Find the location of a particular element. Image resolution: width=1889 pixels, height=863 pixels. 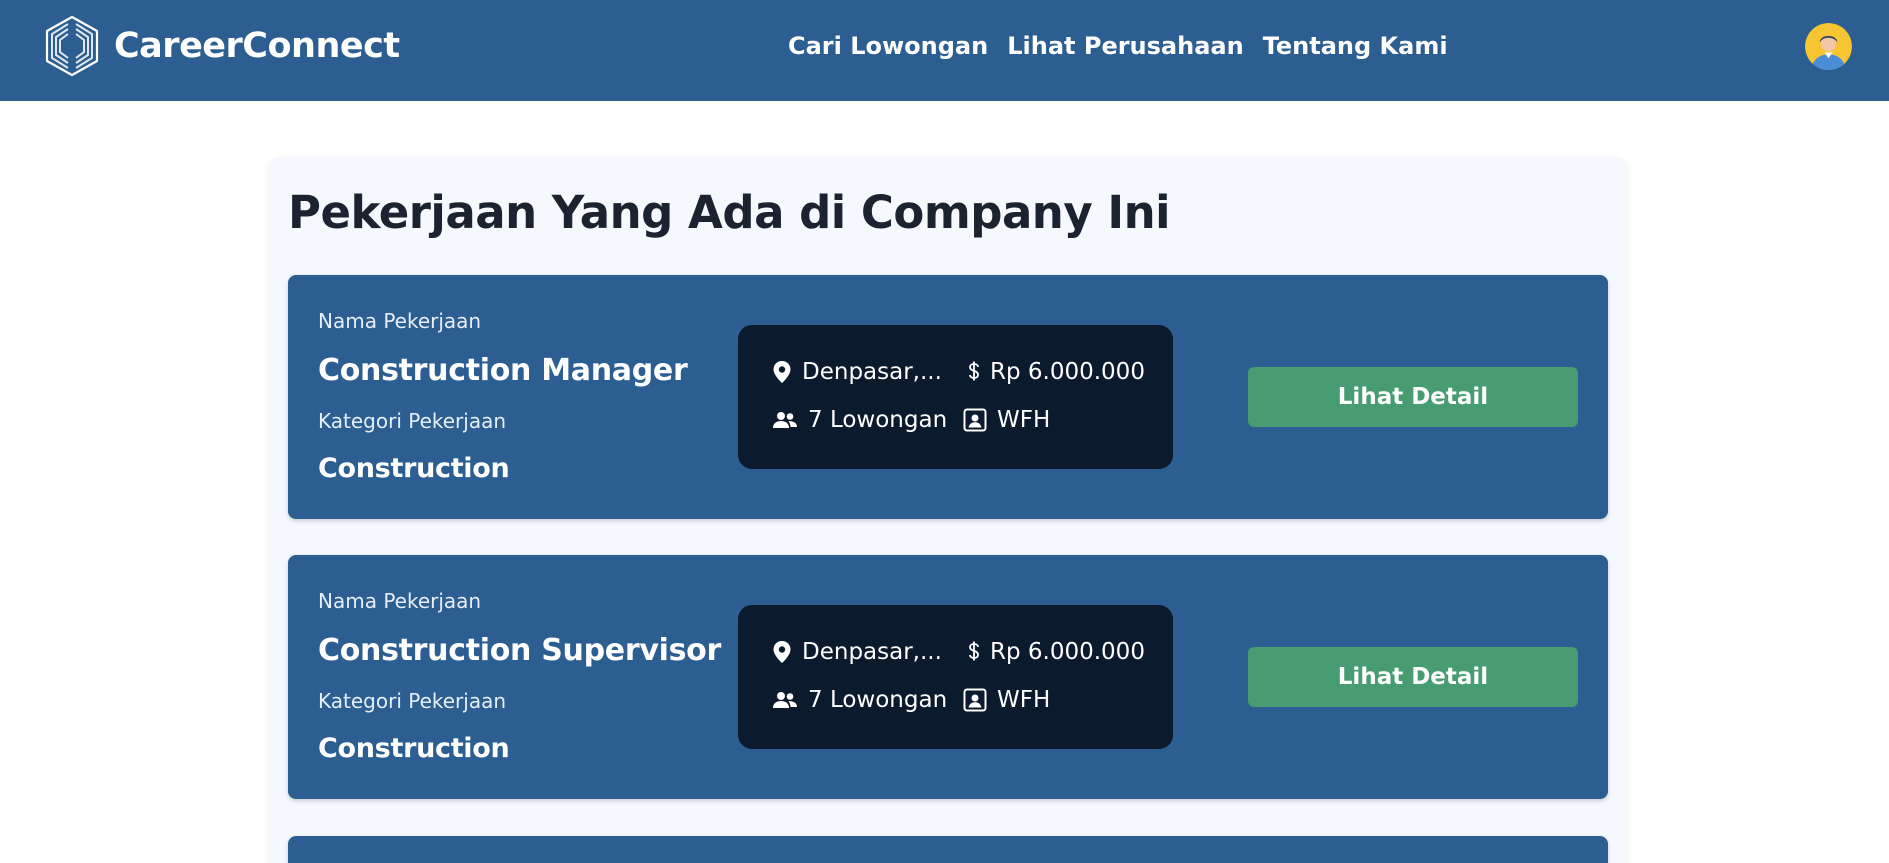

nav-link-lihat-perusahaan: Lihat Perusahaan is located at coordinates (1125, 46).